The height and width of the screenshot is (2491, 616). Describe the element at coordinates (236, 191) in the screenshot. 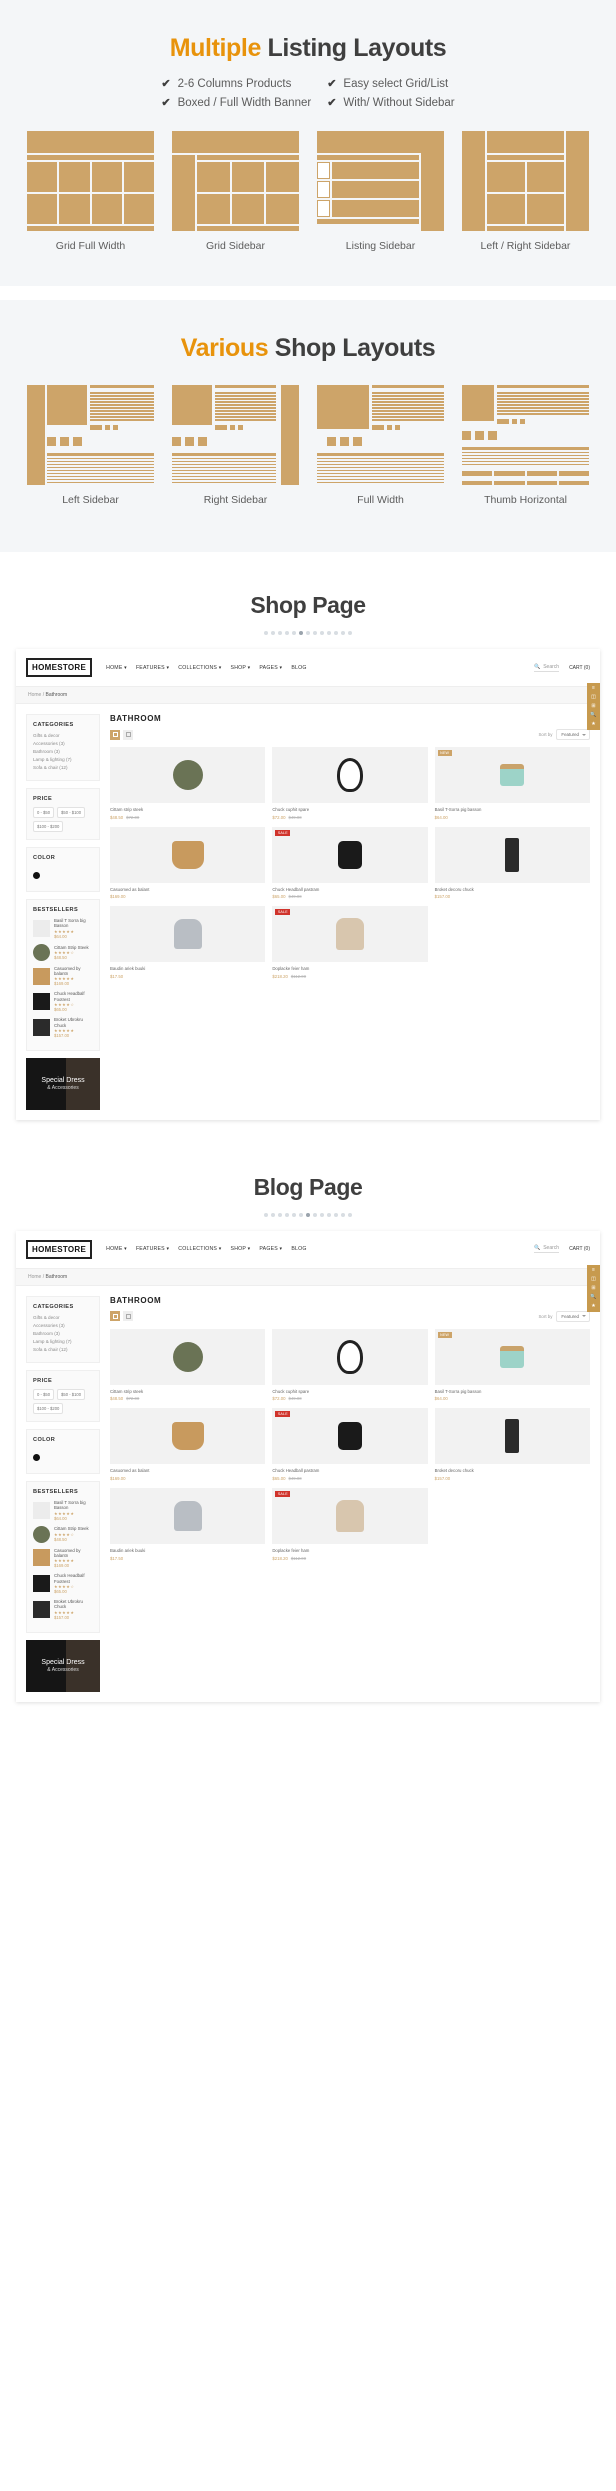

I see `layout-card-grid-sidebar: Grid Sidebar` at that location.